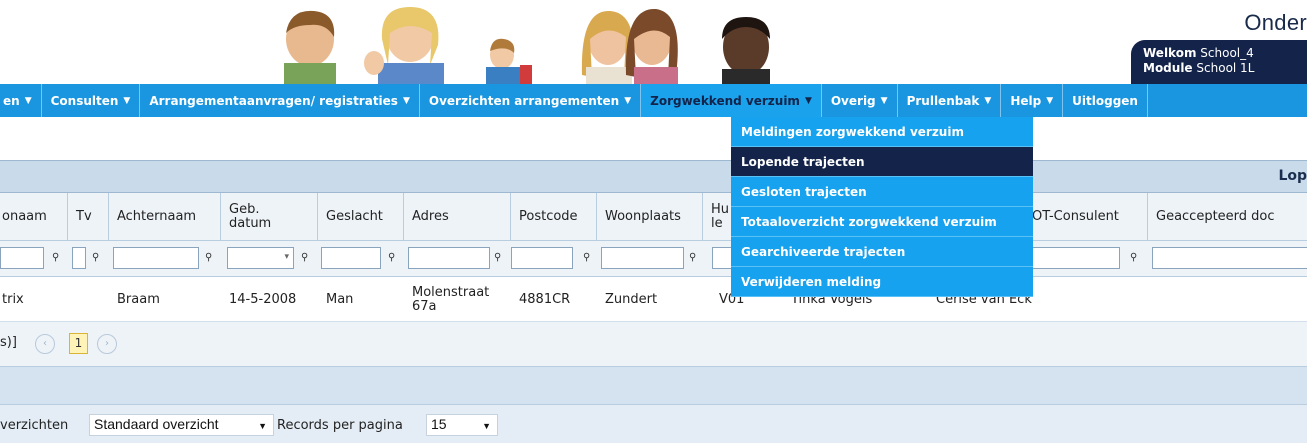 This screenshot has height=443, width=1307. I want to click on nav-item-help: Help ▼, so click(1032, 100).